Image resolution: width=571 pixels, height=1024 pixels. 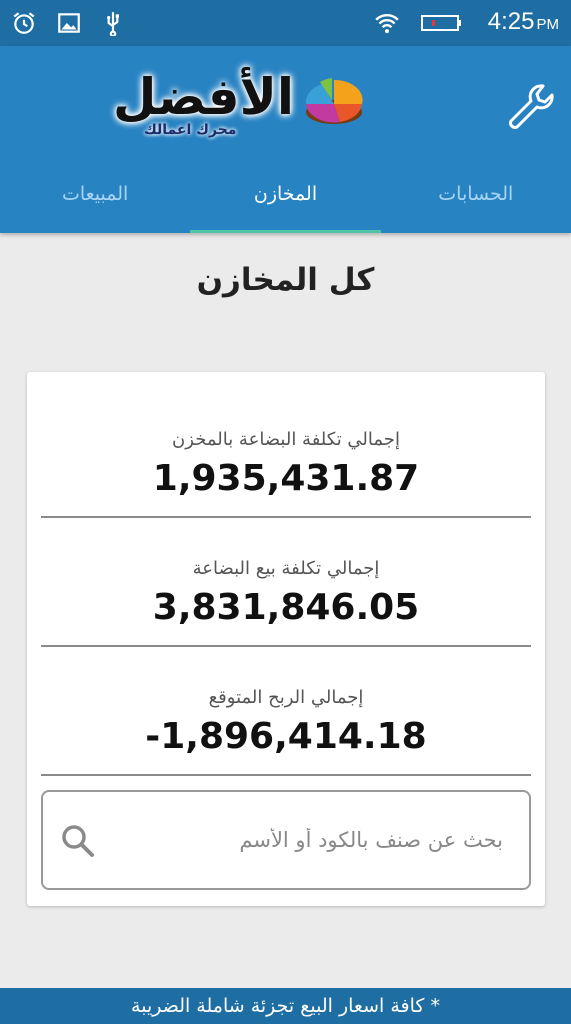 I want to click on stat-label: إجمالي تكلفة البضاعة بالمخزن, so click(x=286, y=439).